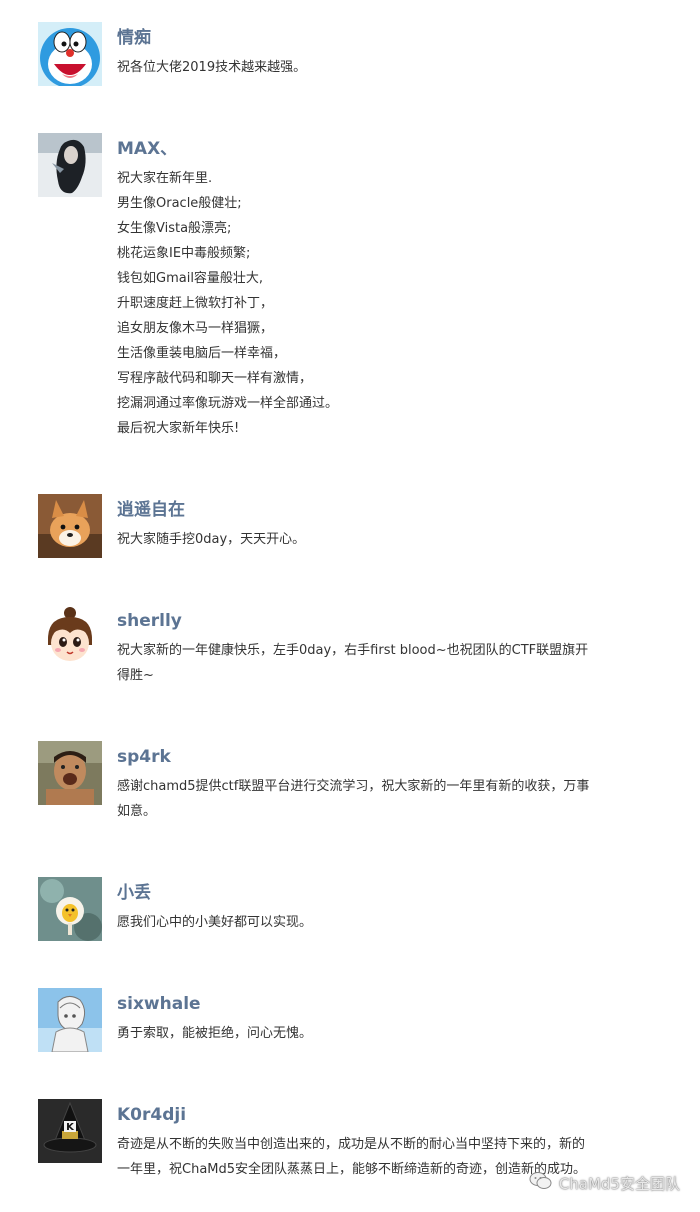  Describe the element at coordinates (353, 786) in the screenshot. I see `comment-text: 感谢chamd5提供ctf联盟平台进行交流学习，祝大家新的一年里有新的收获，万事` at that location.